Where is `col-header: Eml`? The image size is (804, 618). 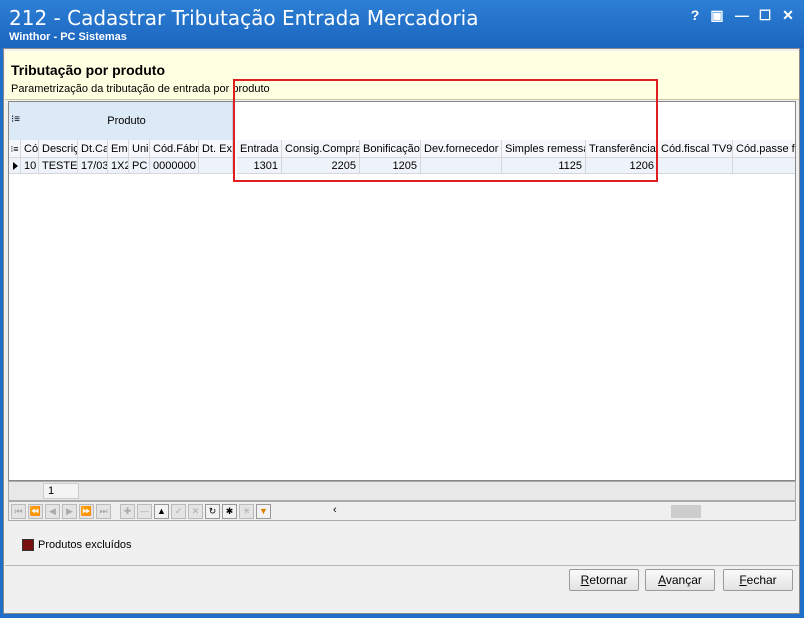 col-header: Eml is located at coordinates (118, 149).